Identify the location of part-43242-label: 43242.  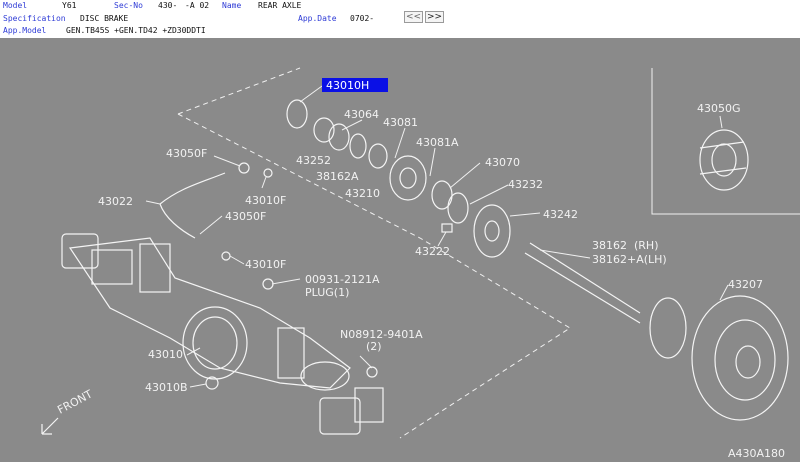
(560, 214).